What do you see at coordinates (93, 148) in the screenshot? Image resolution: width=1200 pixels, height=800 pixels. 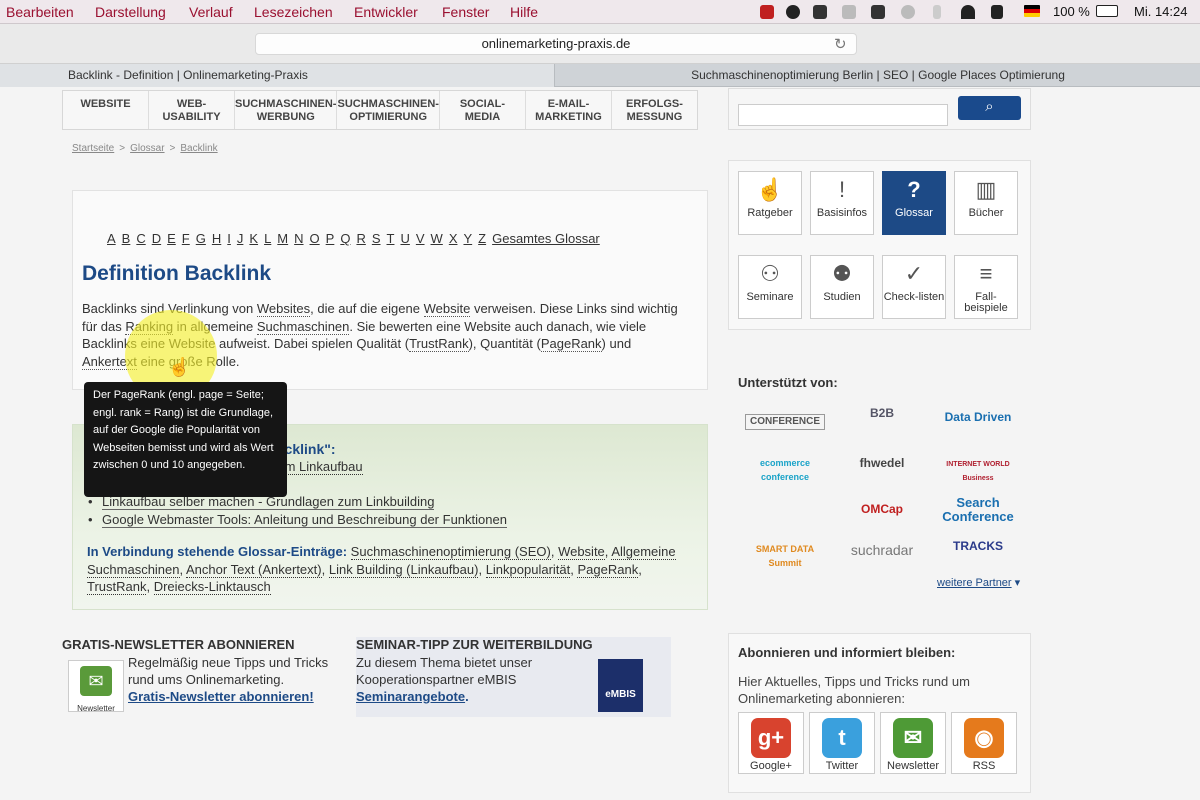 I see `breadcrumb-startseite: Startseite` at bounding box center [93, 148].